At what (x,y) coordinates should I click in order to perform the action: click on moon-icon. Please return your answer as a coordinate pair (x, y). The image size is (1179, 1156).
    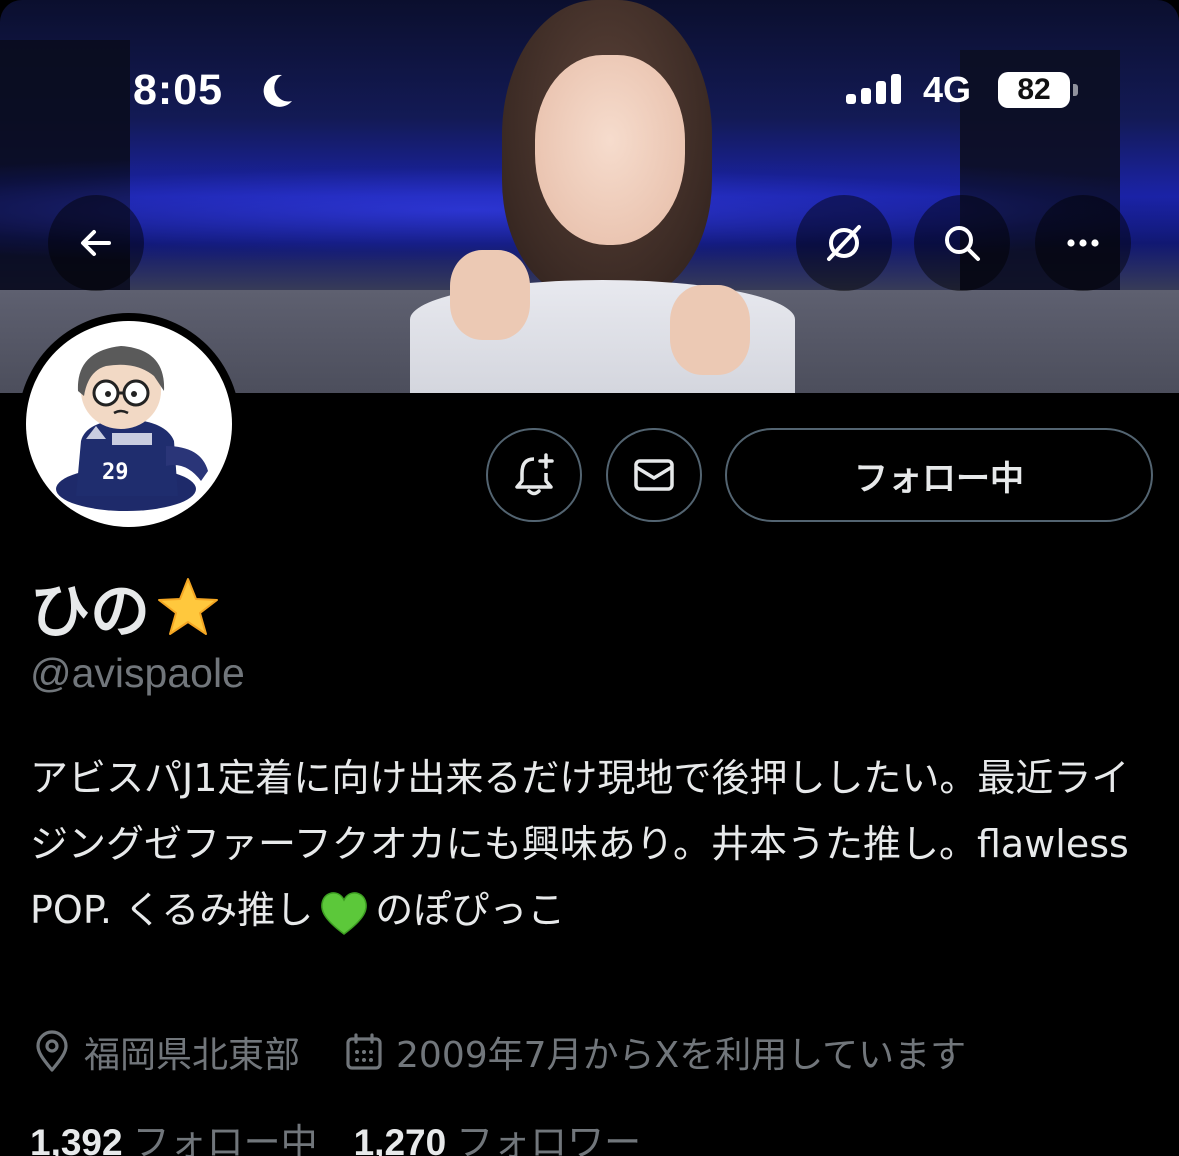
    Looking at the image, I should click on (277, 90).